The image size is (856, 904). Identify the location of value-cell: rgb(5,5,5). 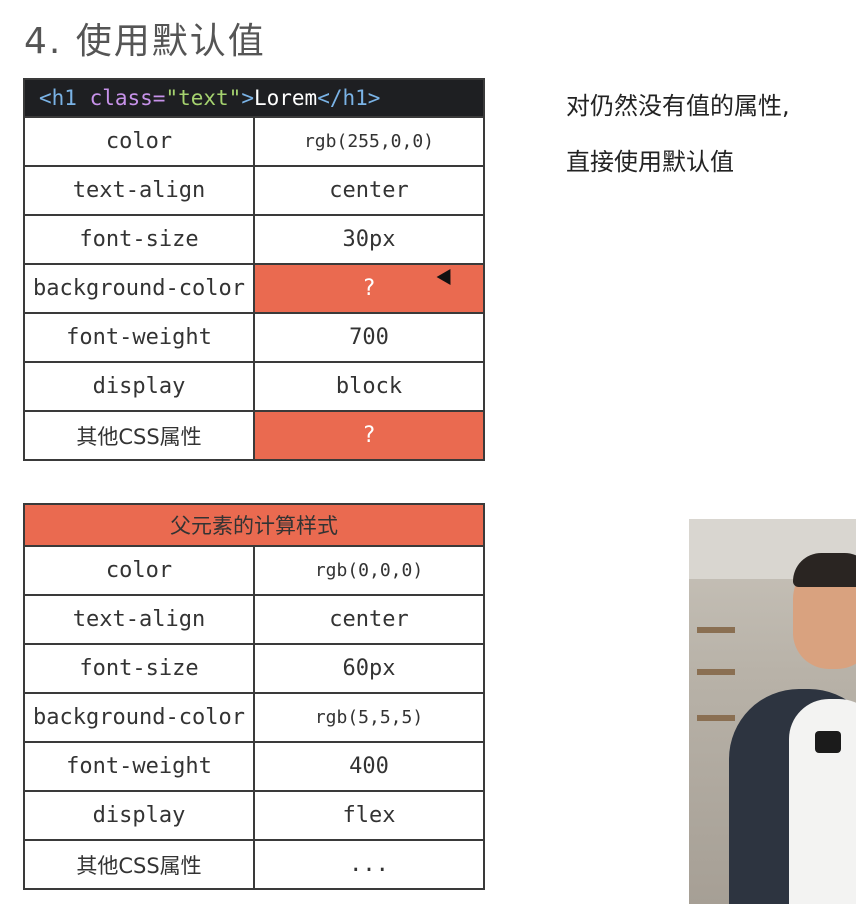
(369, 717).